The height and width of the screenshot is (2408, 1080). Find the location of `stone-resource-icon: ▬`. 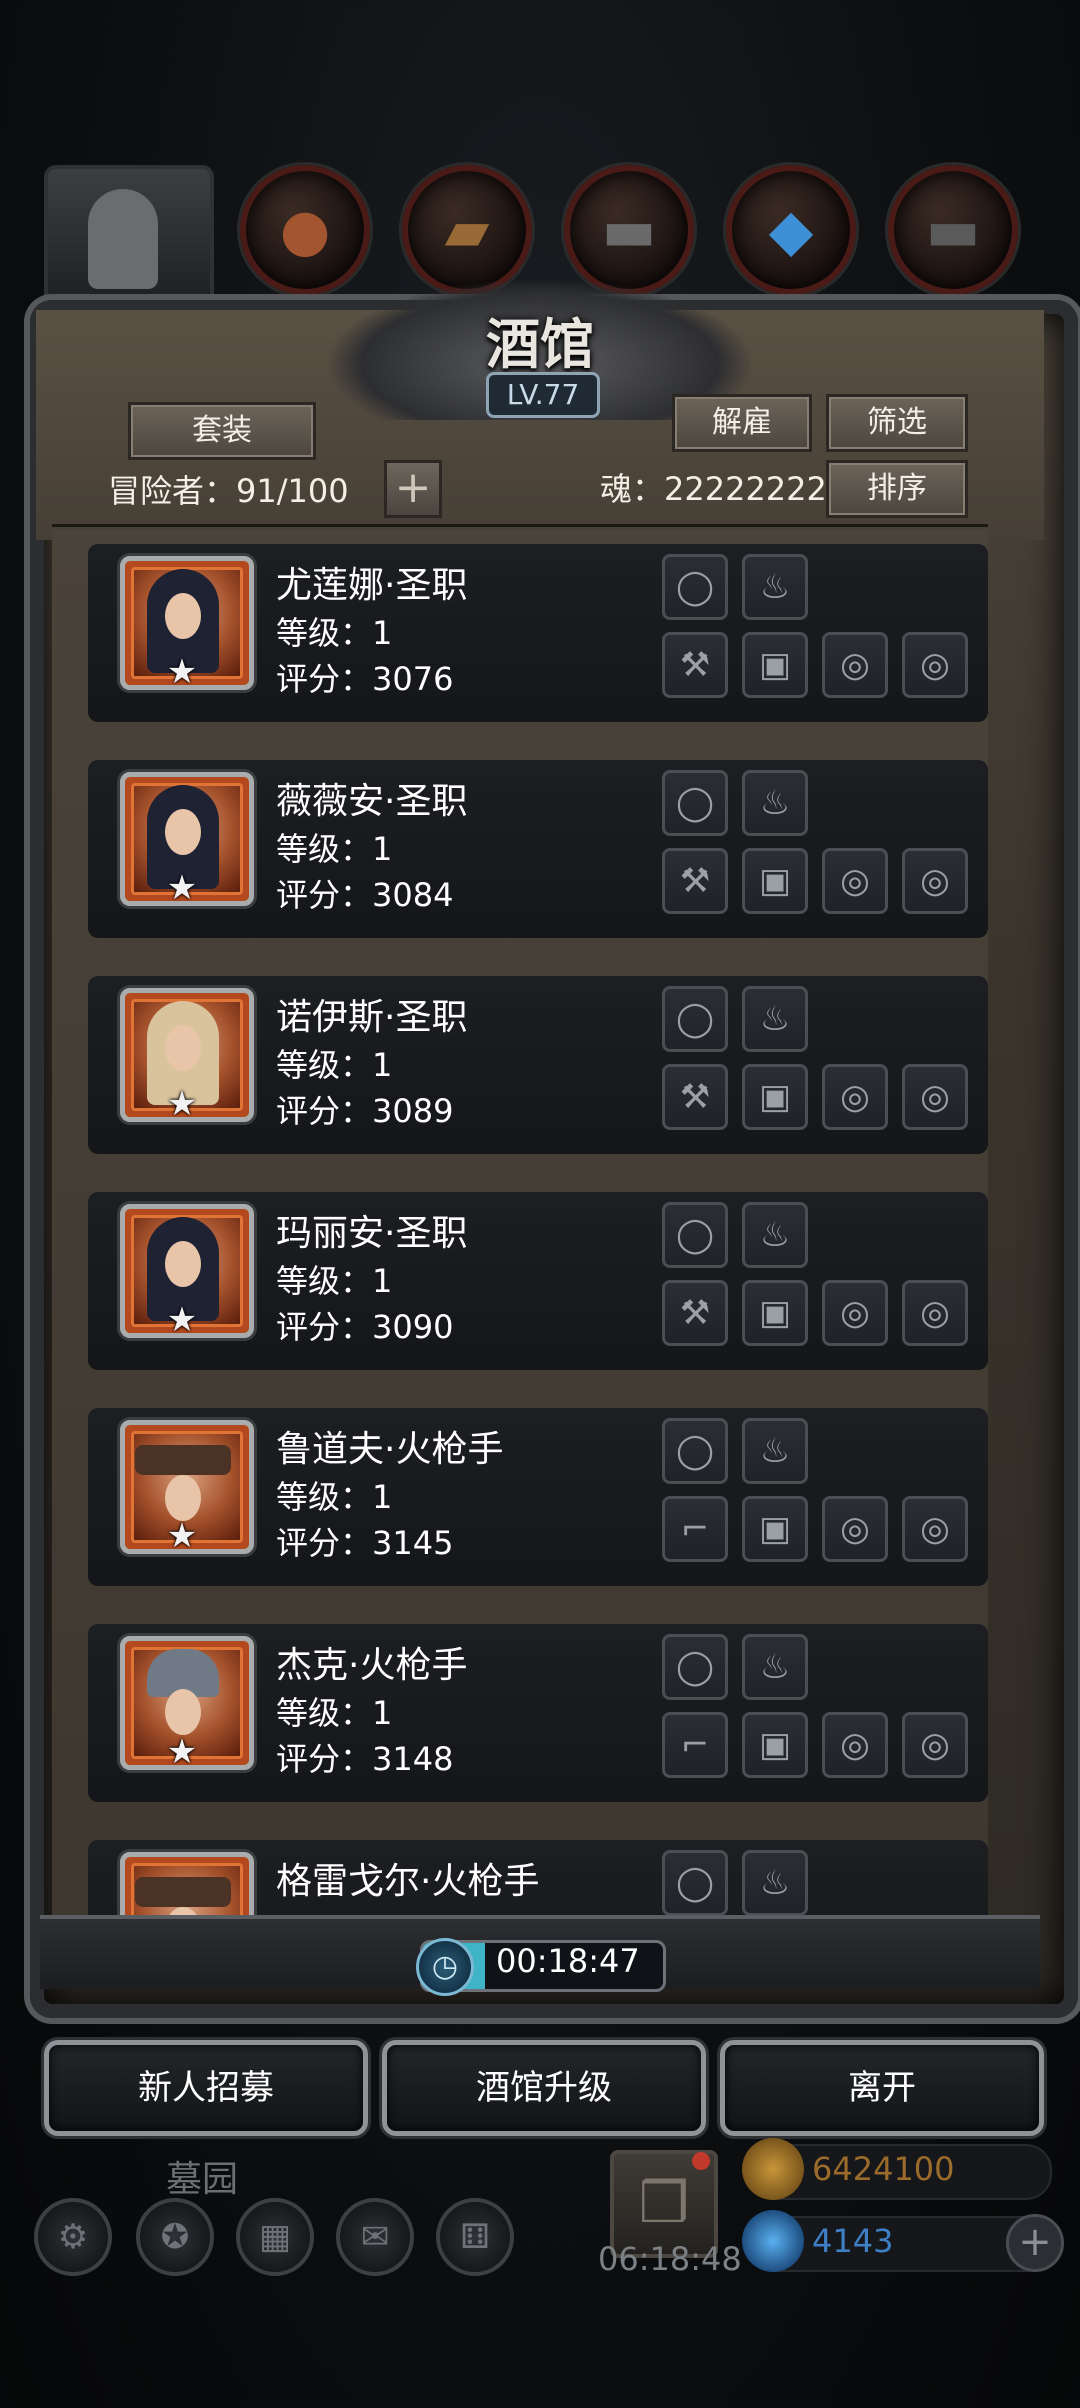

stone-resource-icon: ▬ is located at coordinates (953, 230).